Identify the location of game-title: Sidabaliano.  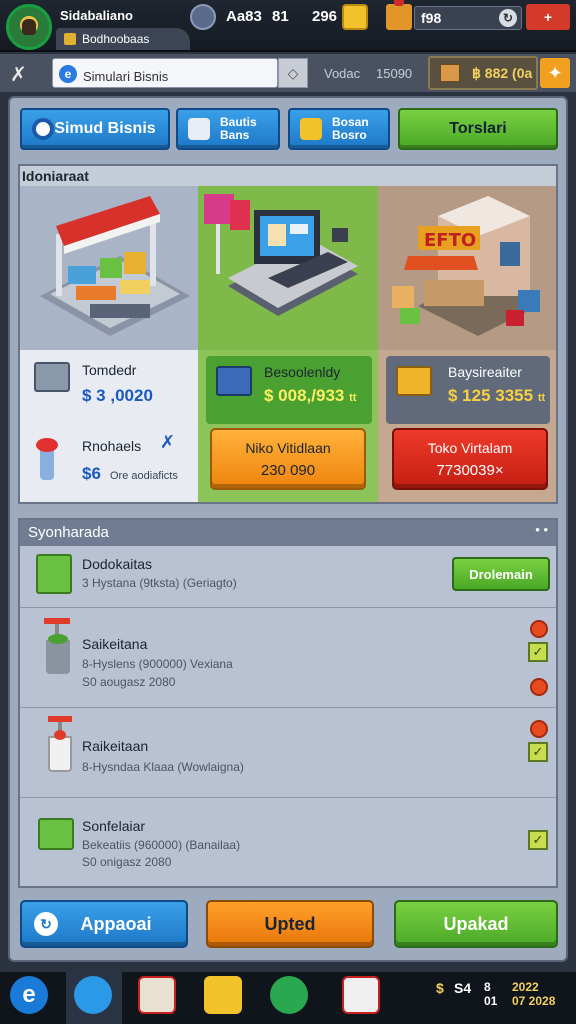
(96, 15).